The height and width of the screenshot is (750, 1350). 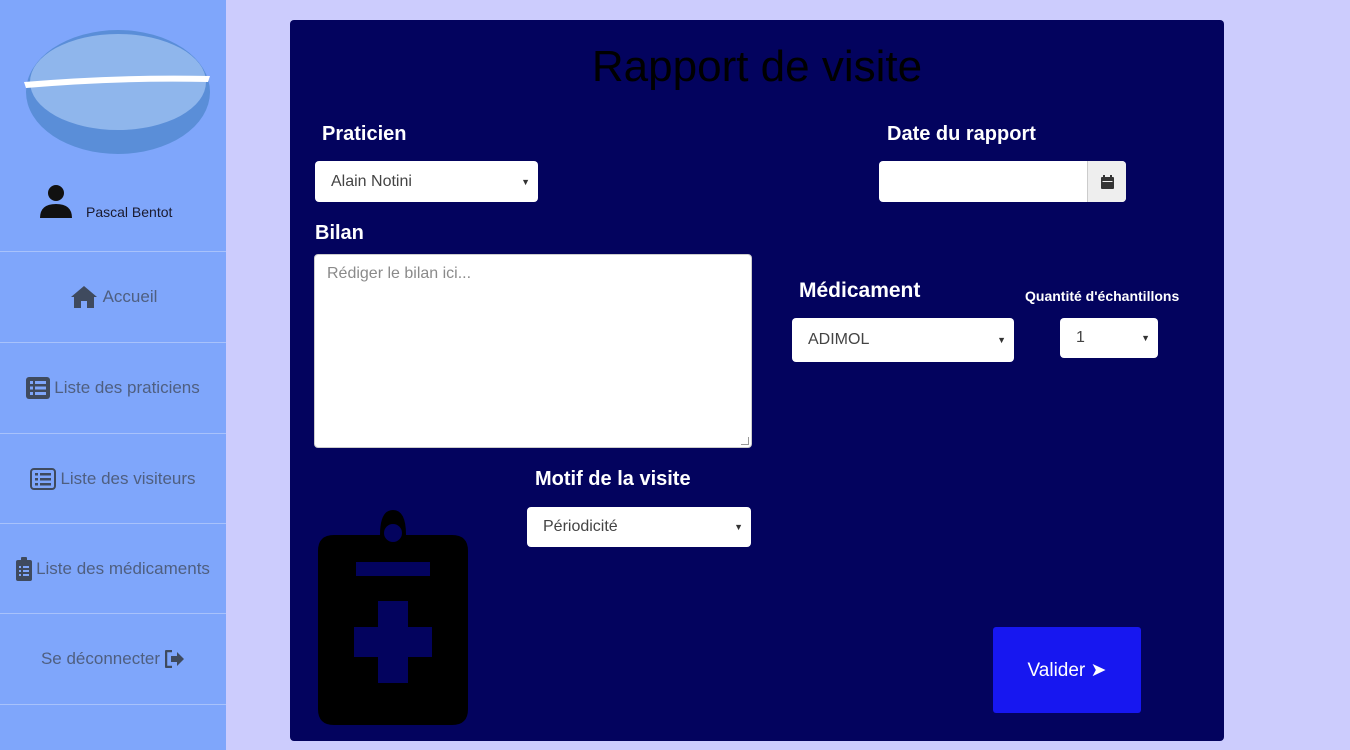 What do you see at coordinates (580, 526) in the screenshot?
I see `motif-value: Périodicité` at bounding box center [580, 526].